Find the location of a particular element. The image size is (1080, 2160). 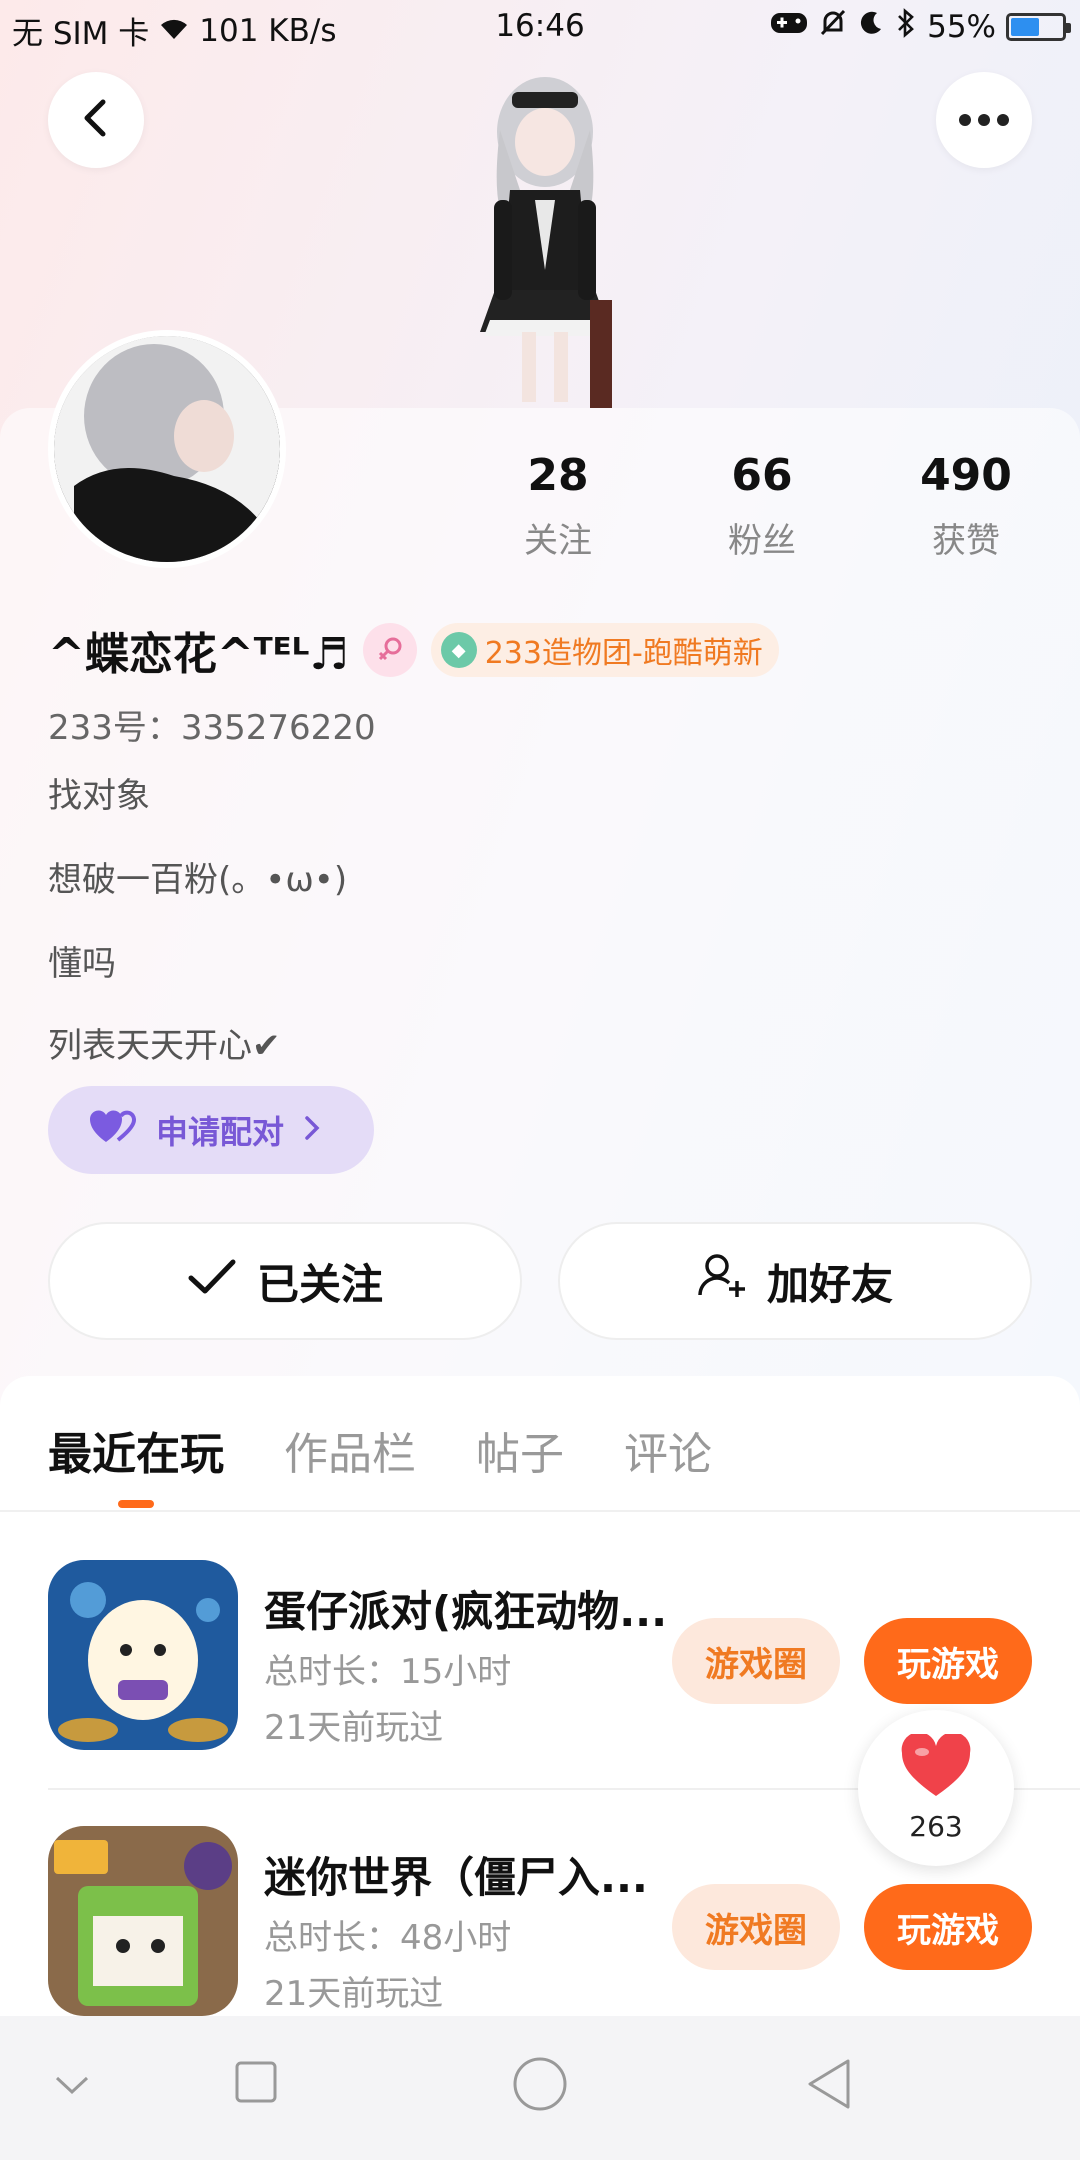

system-nav-bar is located at coordinates (540, 2088).